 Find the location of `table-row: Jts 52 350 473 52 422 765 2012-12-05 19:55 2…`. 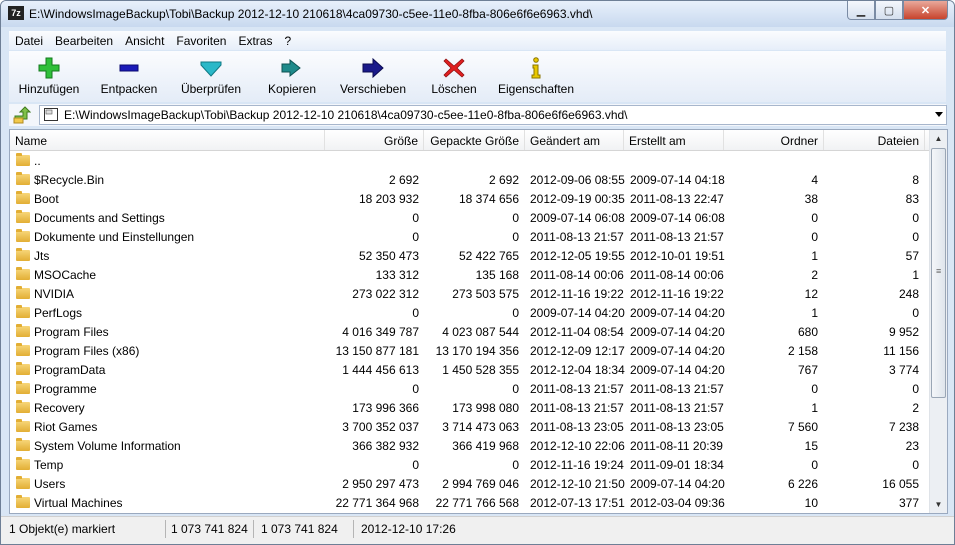

table-row: Jts 52 350 473 52 422 765 2012-12-05 19:55 2… is located at coordinates (470, 255).